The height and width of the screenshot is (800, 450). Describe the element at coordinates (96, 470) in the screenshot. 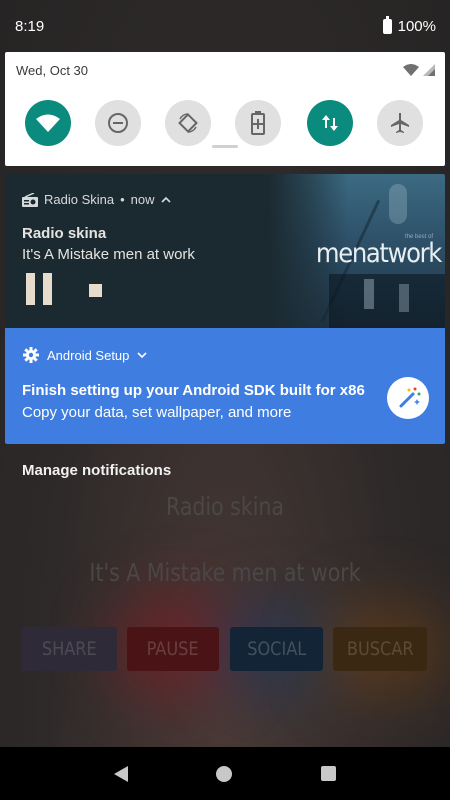

I see `manage-notifications-button: Manage notifications` at that location.